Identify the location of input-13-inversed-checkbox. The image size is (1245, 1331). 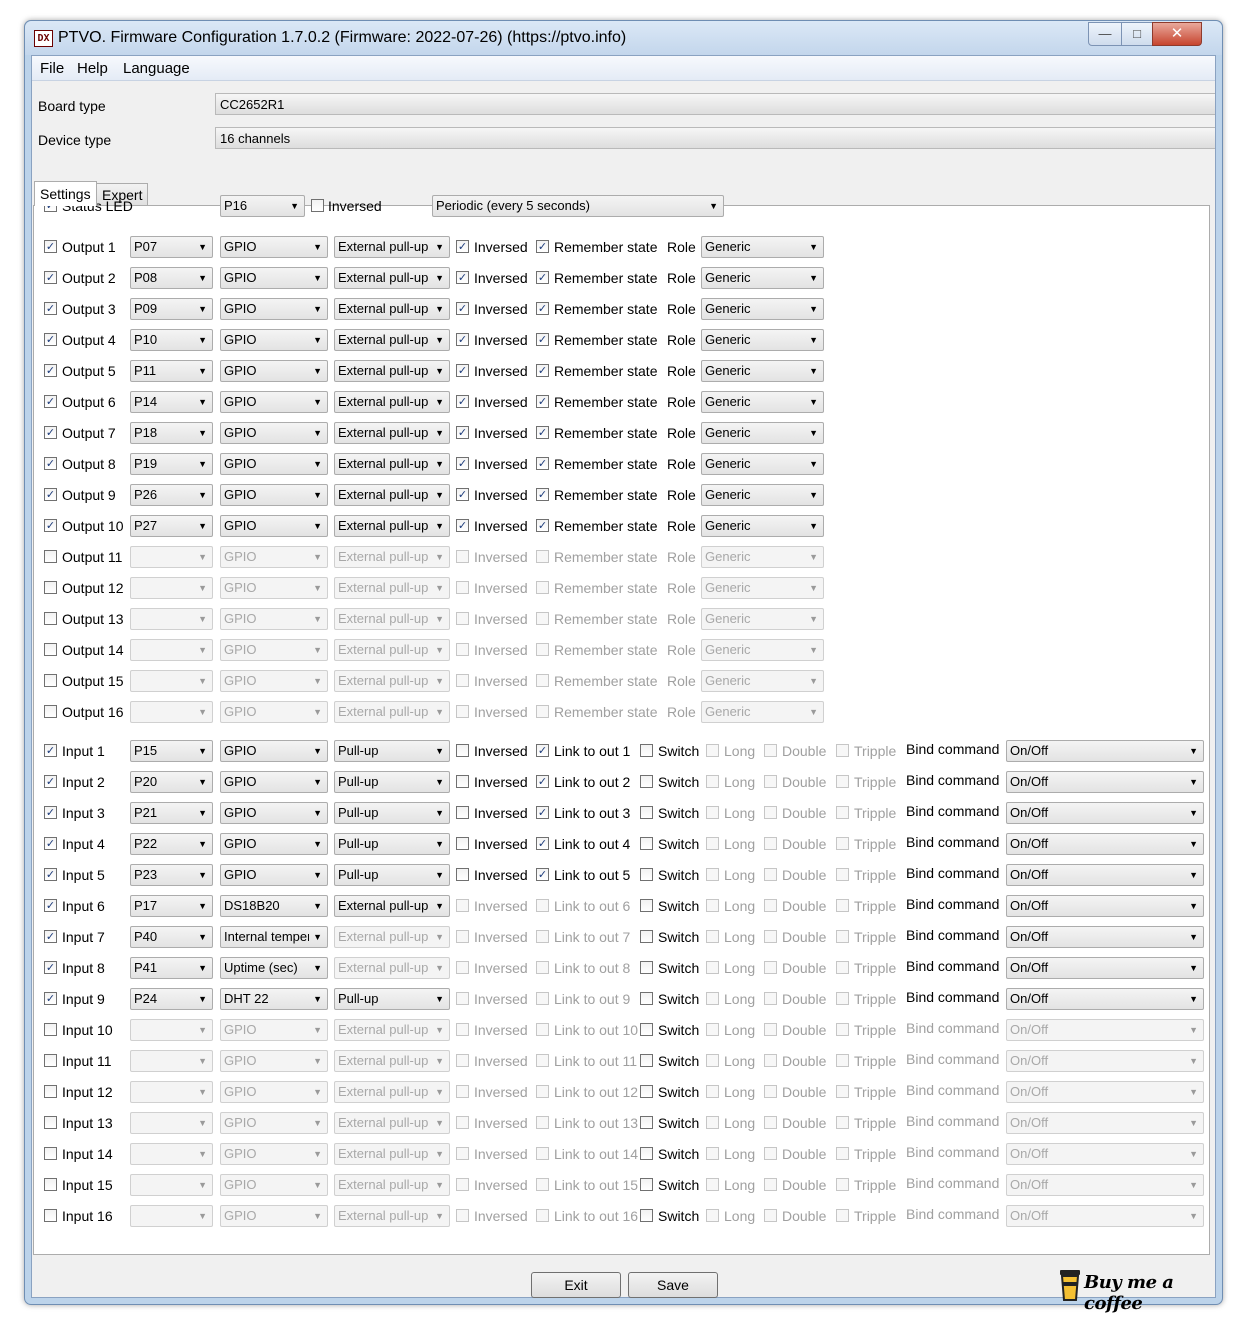
(462, 1122).